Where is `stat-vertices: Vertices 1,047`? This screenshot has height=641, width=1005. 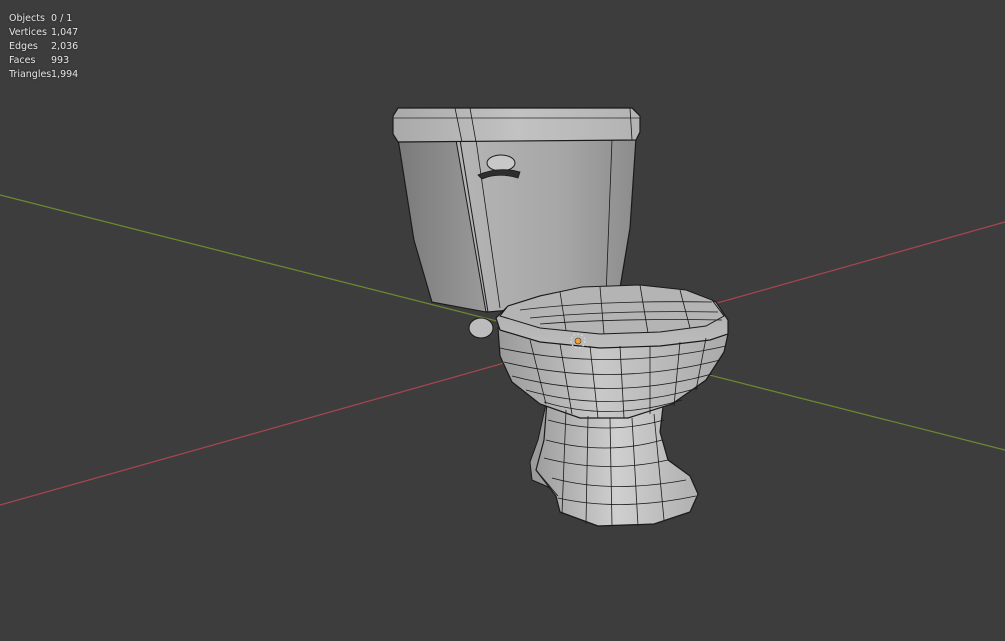 stat-vertices: Vertices 1,047 is located at coordinates (43, 33).